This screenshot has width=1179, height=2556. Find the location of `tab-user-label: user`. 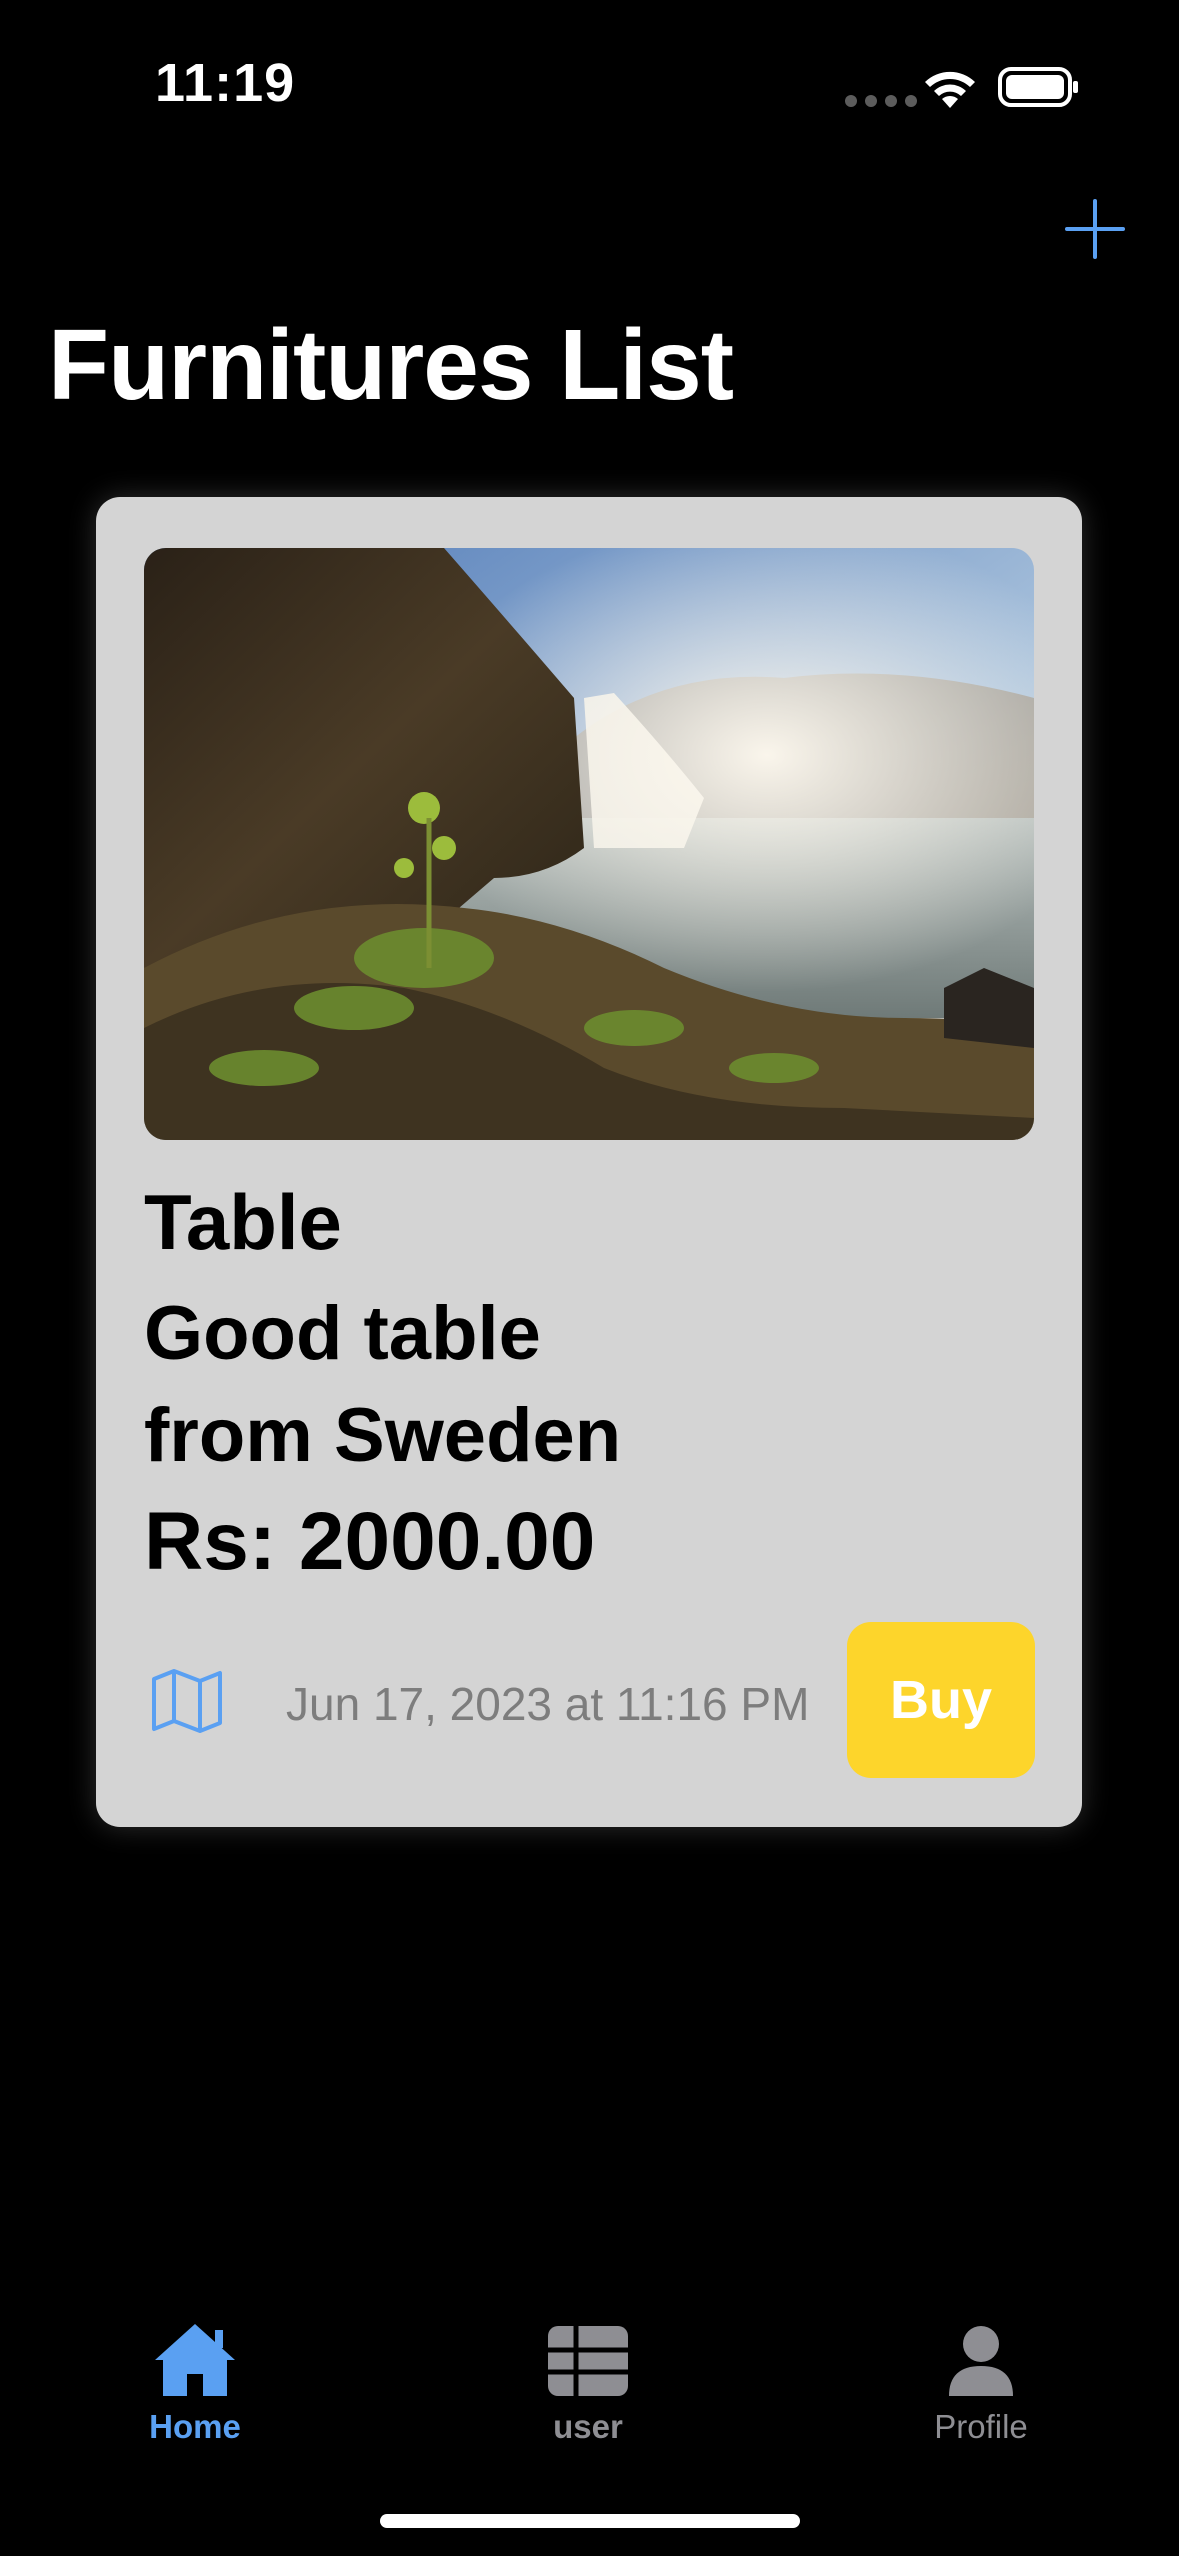

tab-user-label: user is located at coordinates (588, 2426).